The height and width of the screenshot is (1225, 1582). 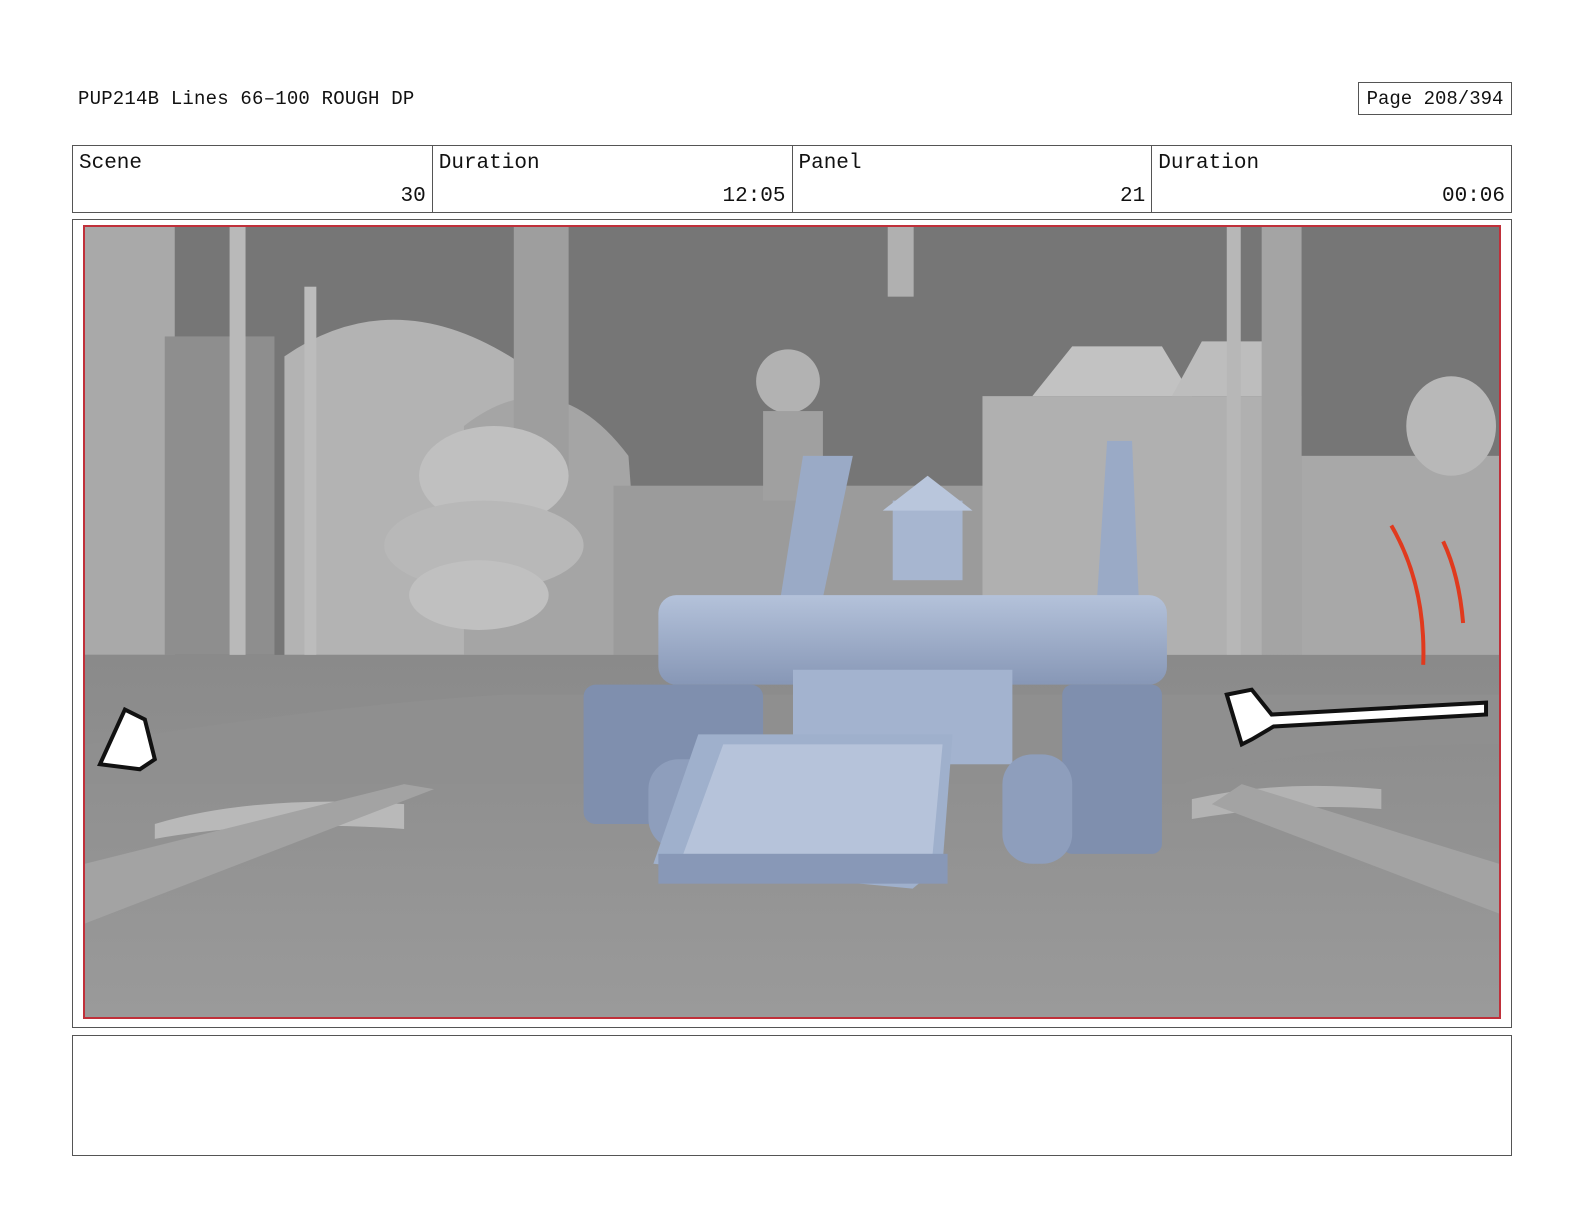 What do you see at coordinates (489, 163) in the screenshot?
I see `scene-duration-label: Duration` at bounding box center [489, 163].